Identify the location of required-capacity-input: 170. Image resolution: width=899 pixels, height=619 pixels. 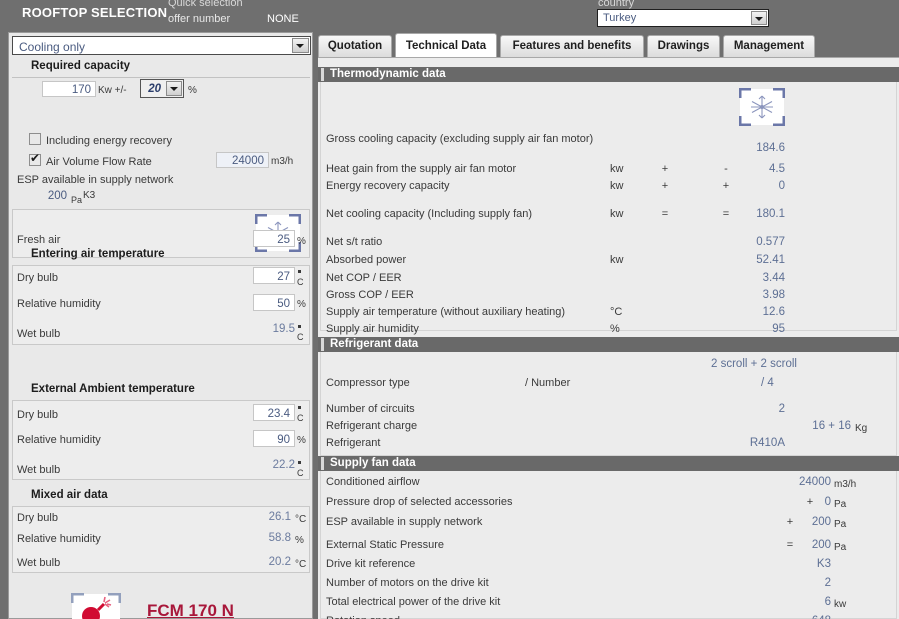
(69, 89).